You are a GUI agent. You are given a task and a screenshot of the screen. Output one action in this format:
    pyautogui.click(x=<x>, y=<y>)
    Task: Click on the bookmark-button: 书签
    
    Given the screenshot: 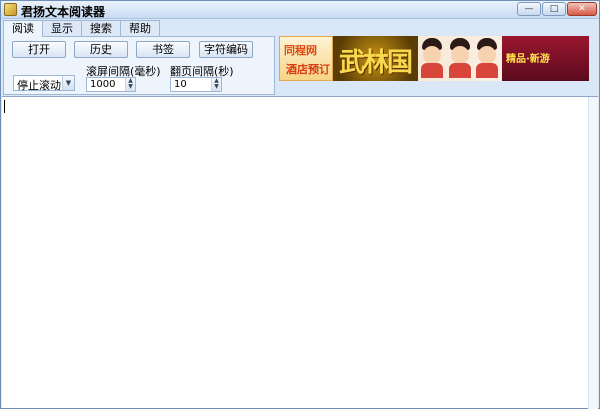 What is the action you would take?
    pyautogui.click(x=163, y=49)
    